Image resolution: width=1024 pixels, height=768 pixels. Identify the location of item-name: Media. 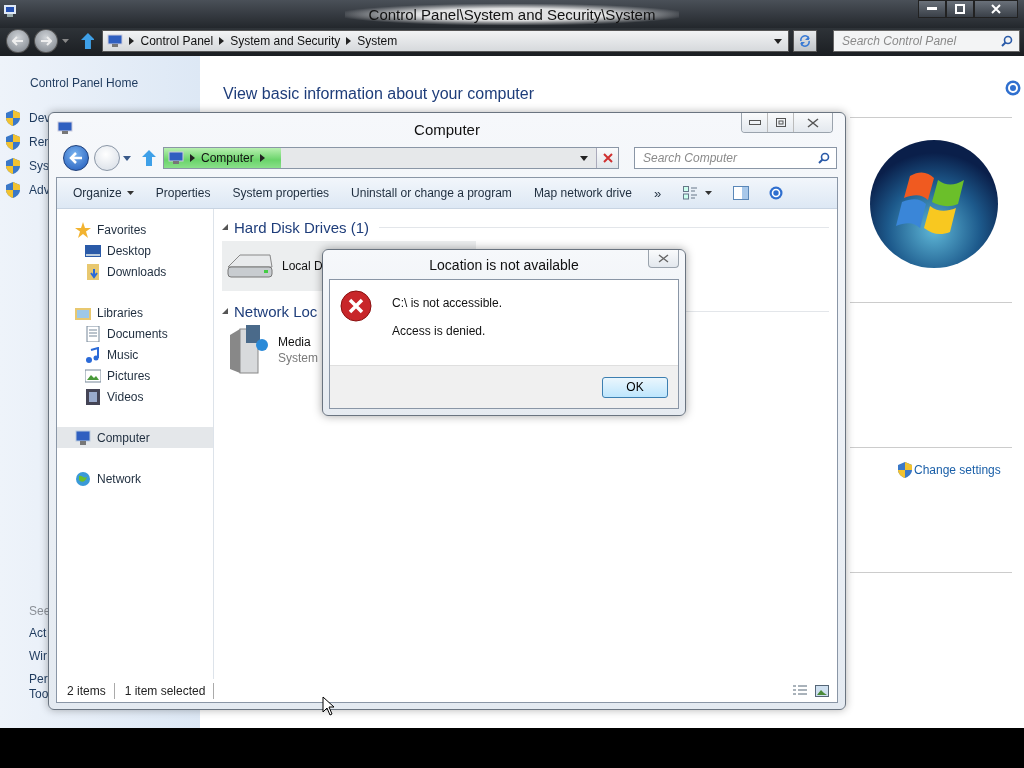
(295, 342).